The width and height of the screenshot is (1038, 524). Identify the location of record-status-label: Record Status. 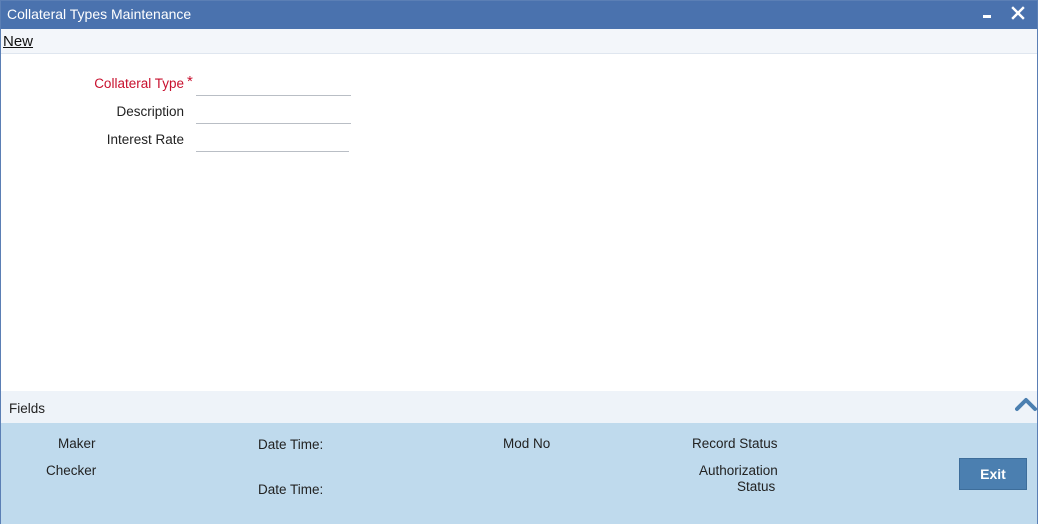
(735, 443).